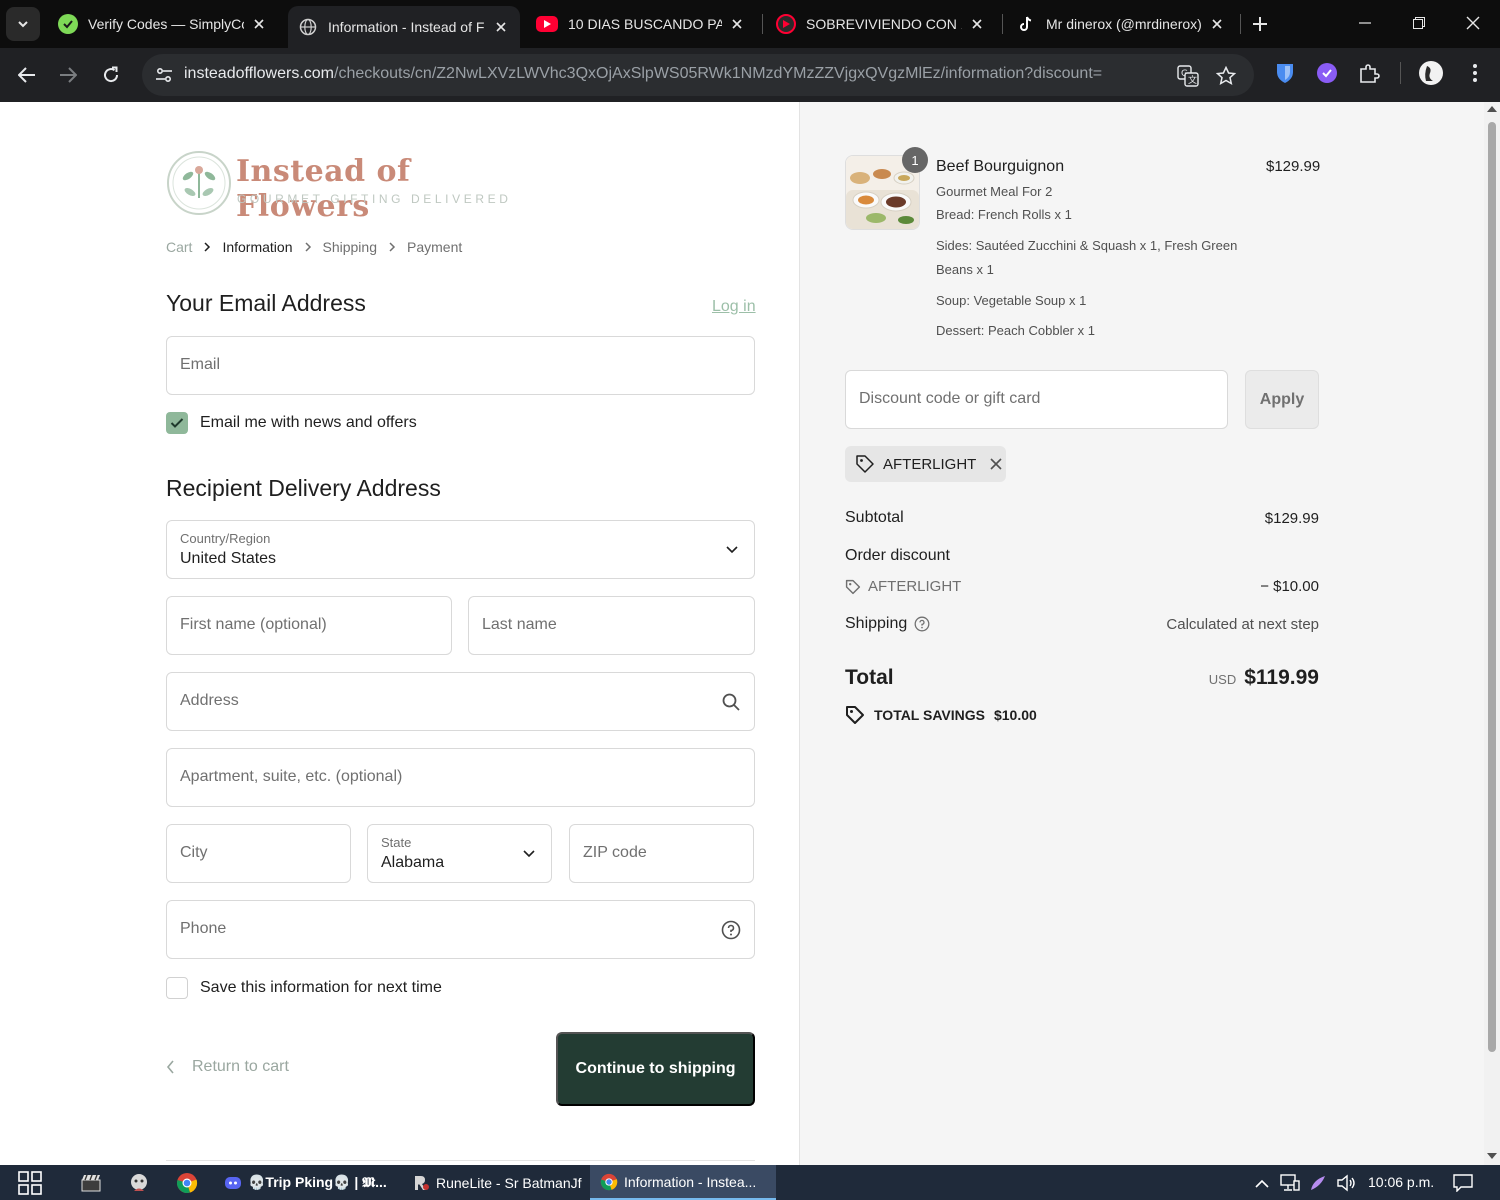 Image resolution: width=1500 pixels, height=1200 pixels. I want to click on order-discount-label: Order discount, so click(897, 555).